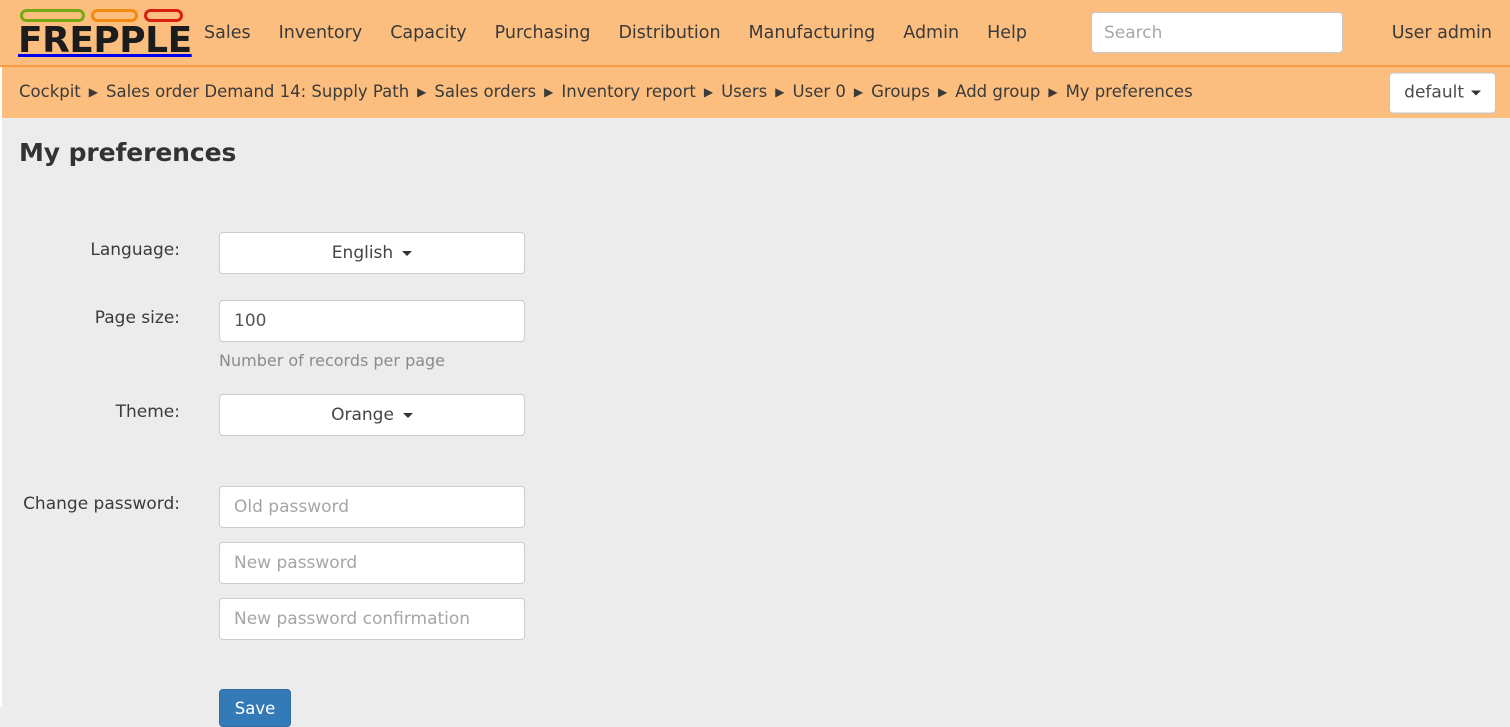  What do you see at coordinates (372, 321) in the screenshot?
I see `page-size-input` at bounding box center [372, 321].